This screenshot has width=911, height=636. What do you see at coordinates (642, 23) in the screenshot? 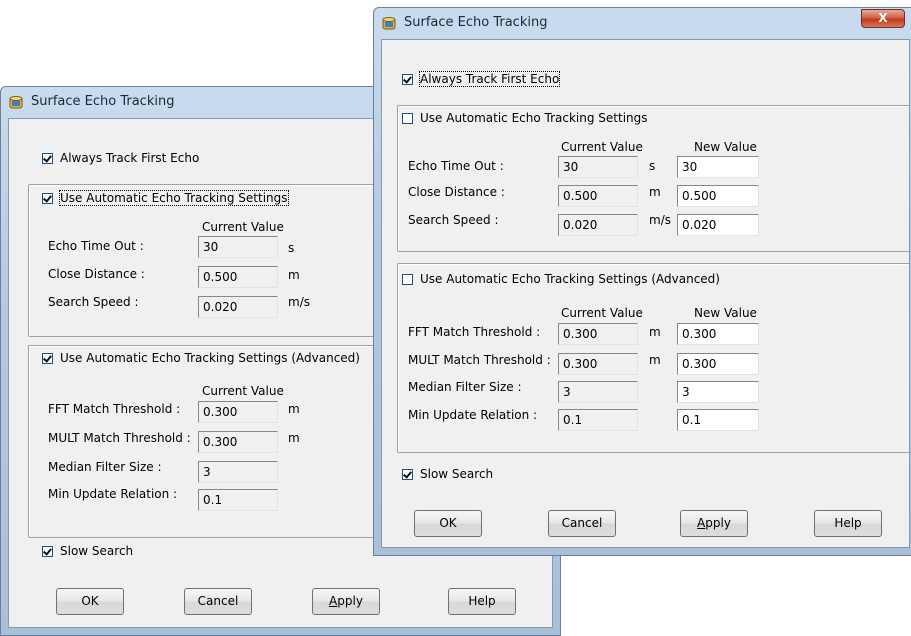
I see `front-dialog-titlebar: Surface Echo Tracking X` at bounding box center [642, 23].